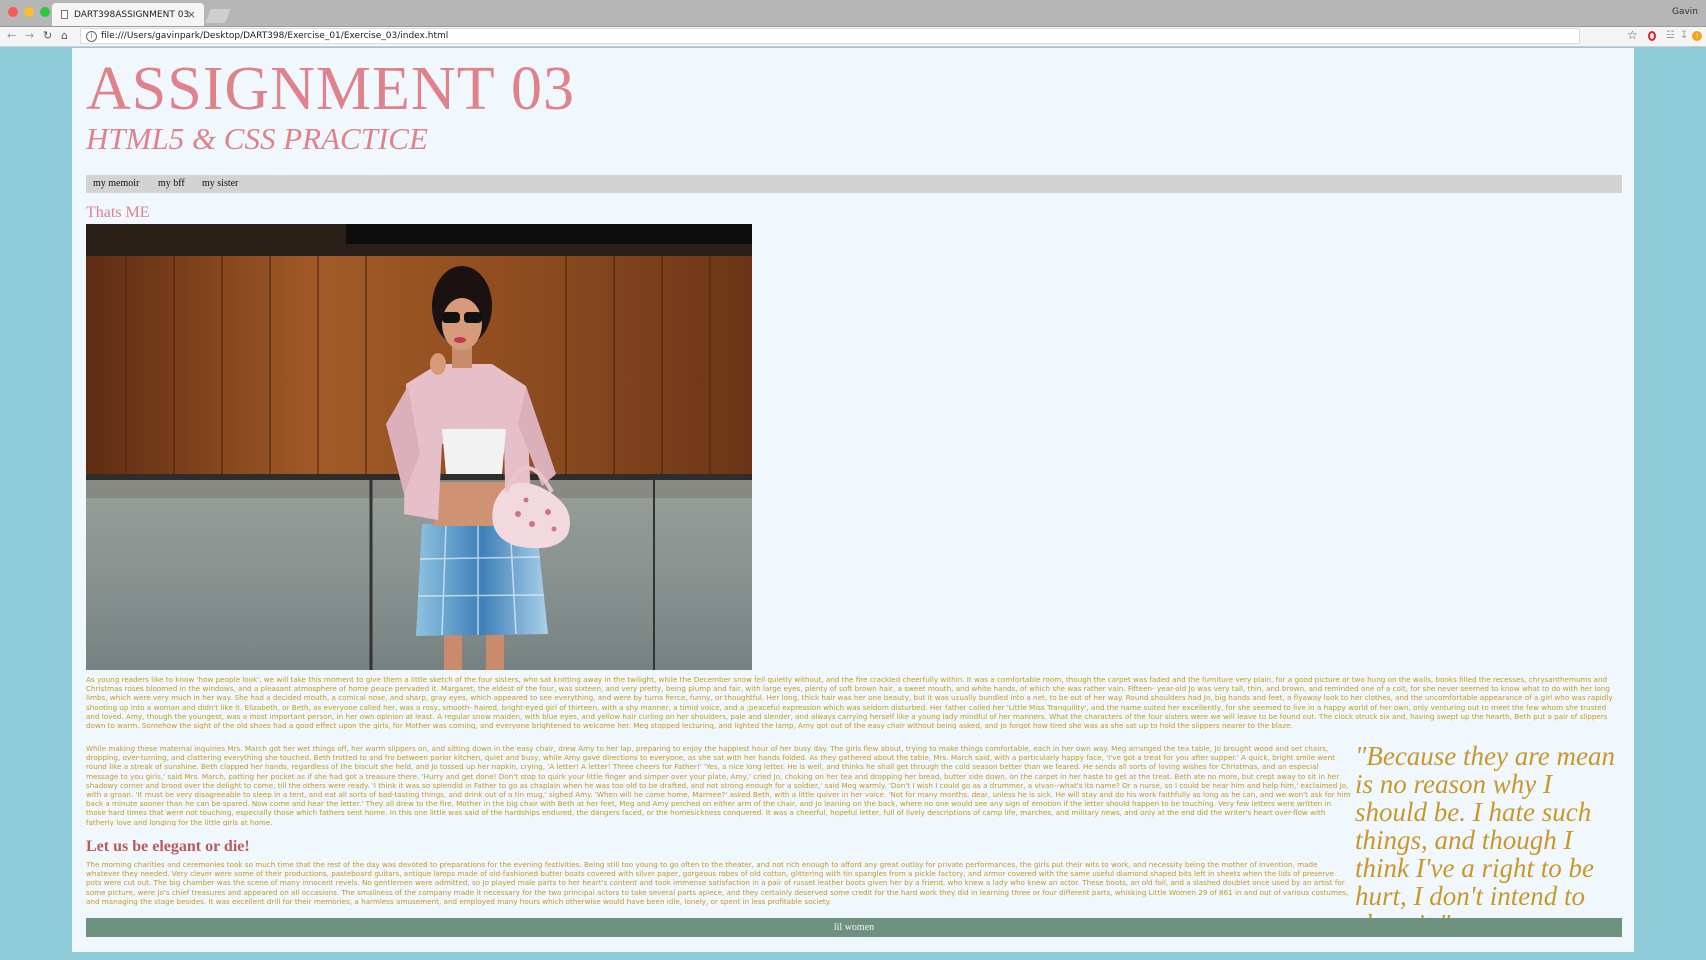  What do you see at coordinates (1685, 12) in the screenshot?
I see `profile-user-name: Gavin` at bounding box center [1685, 12].